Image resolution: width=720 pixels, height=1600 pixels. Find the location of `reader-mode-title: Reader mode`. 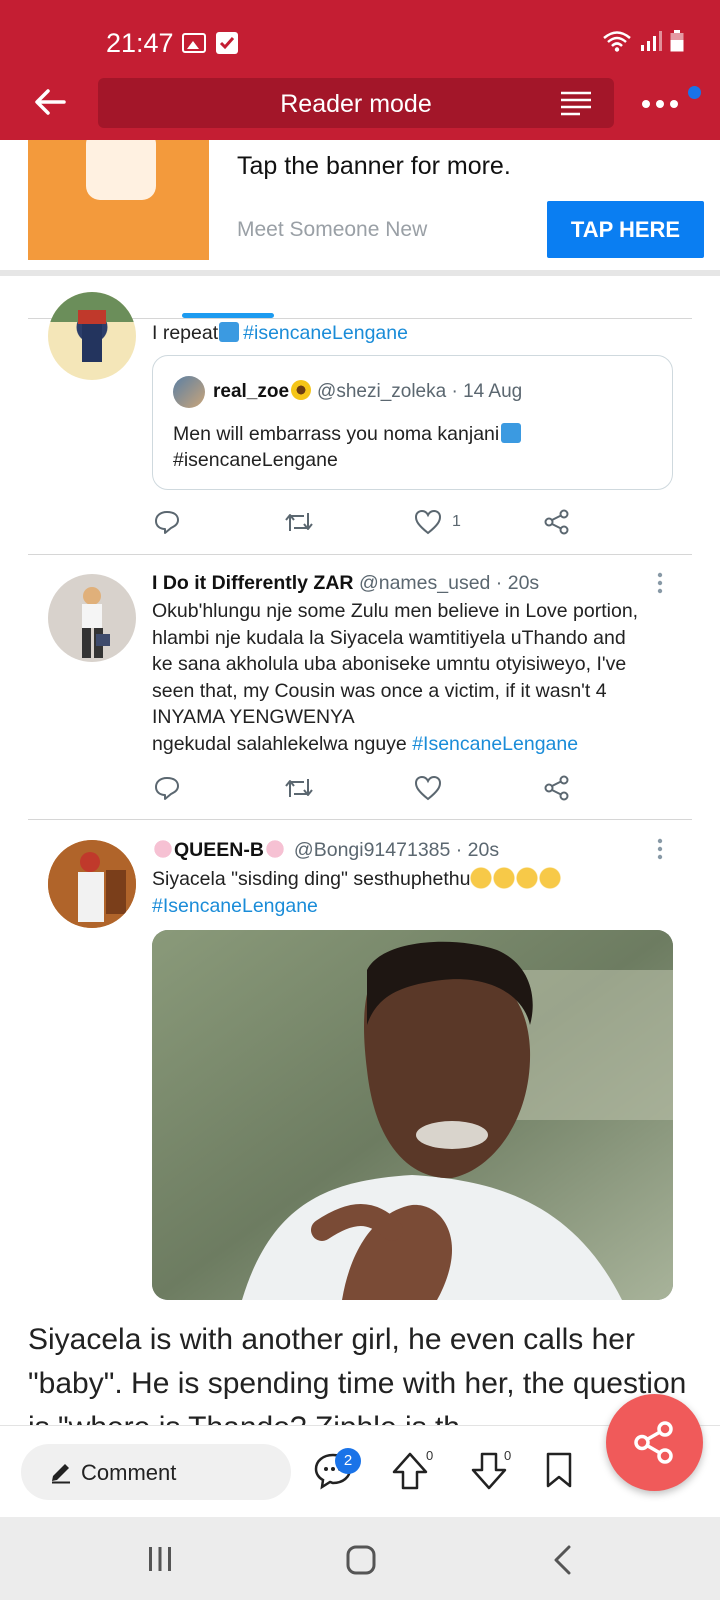

reader-mode-title: Reader mode is located at coordinates (356, 104).